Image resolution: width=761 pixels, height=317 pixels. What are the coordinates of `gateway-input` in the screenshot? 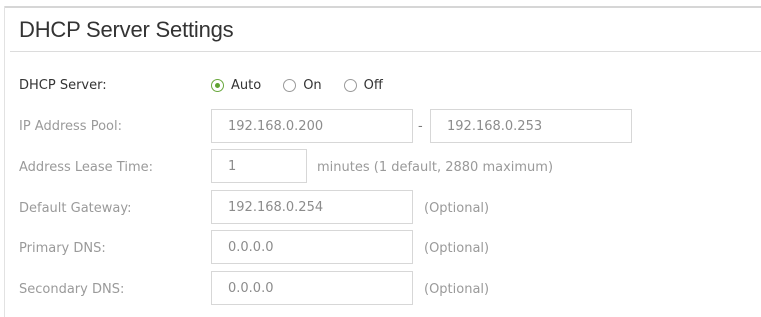 It's located at (312, 207).